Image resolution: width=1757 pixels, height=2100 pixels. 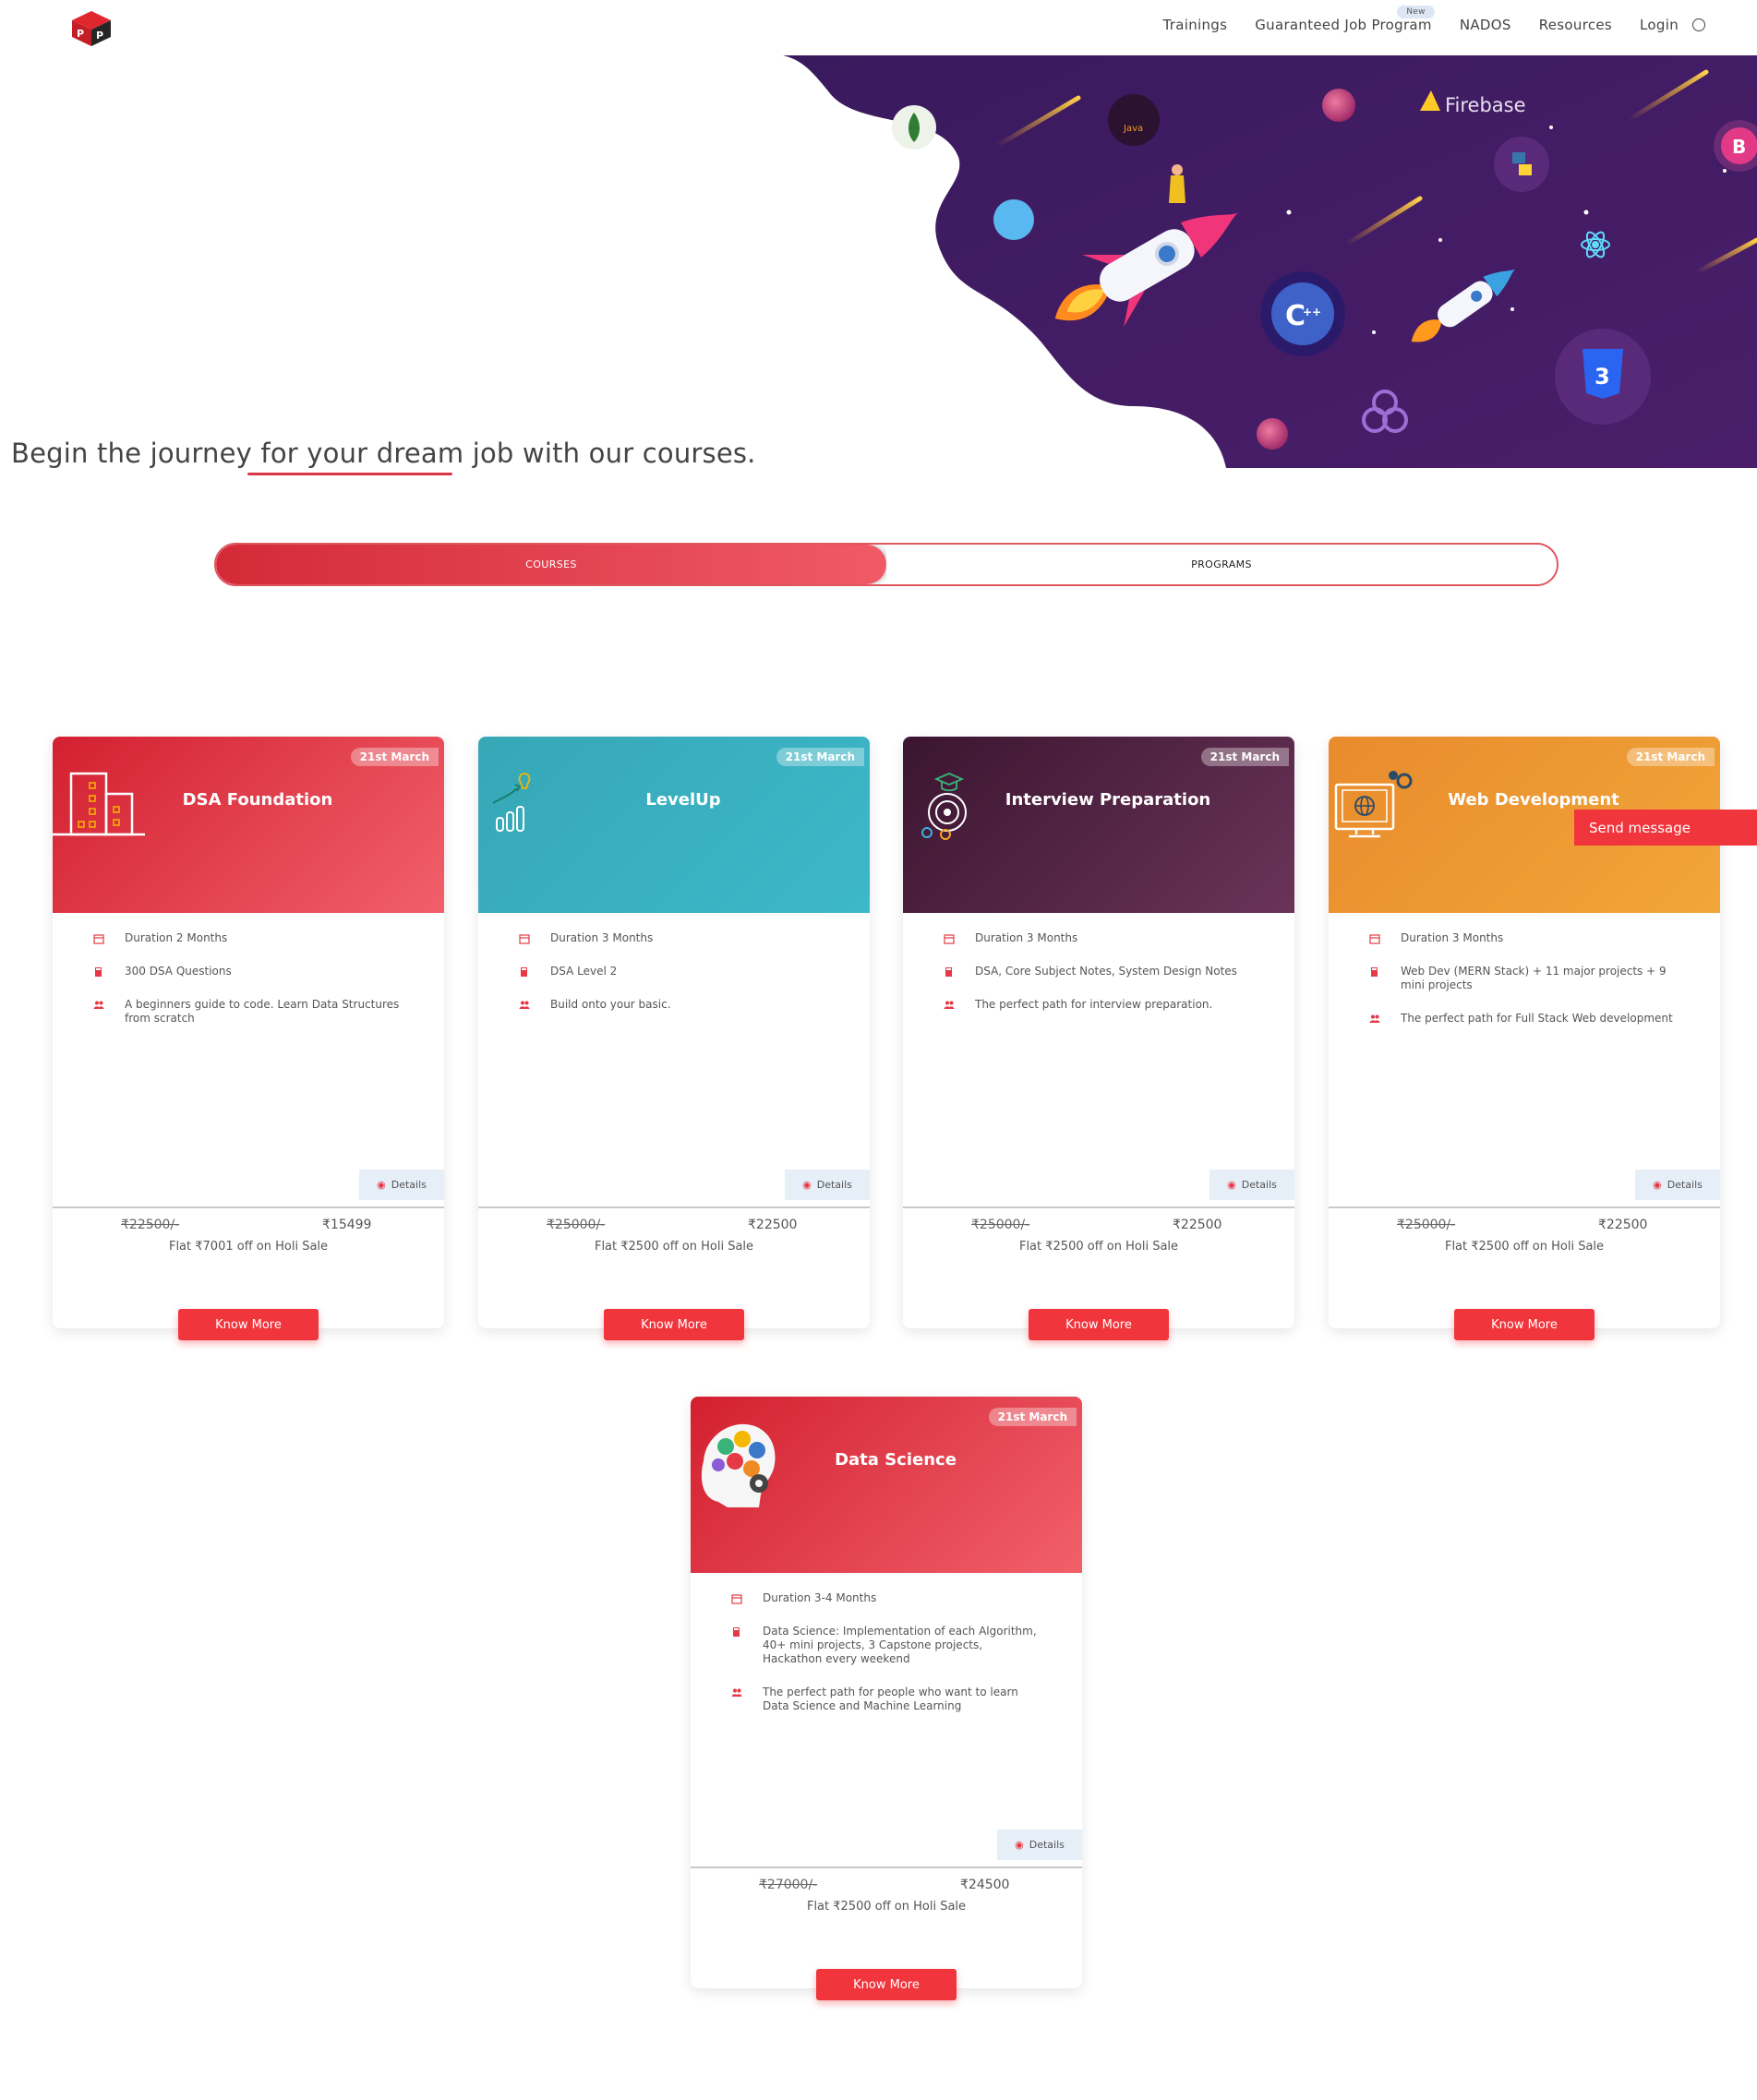 What do you see at coordinates (551, 564) in the screenshot?
I see `tab-courses: COURSES` at bounding box center [551, 564].